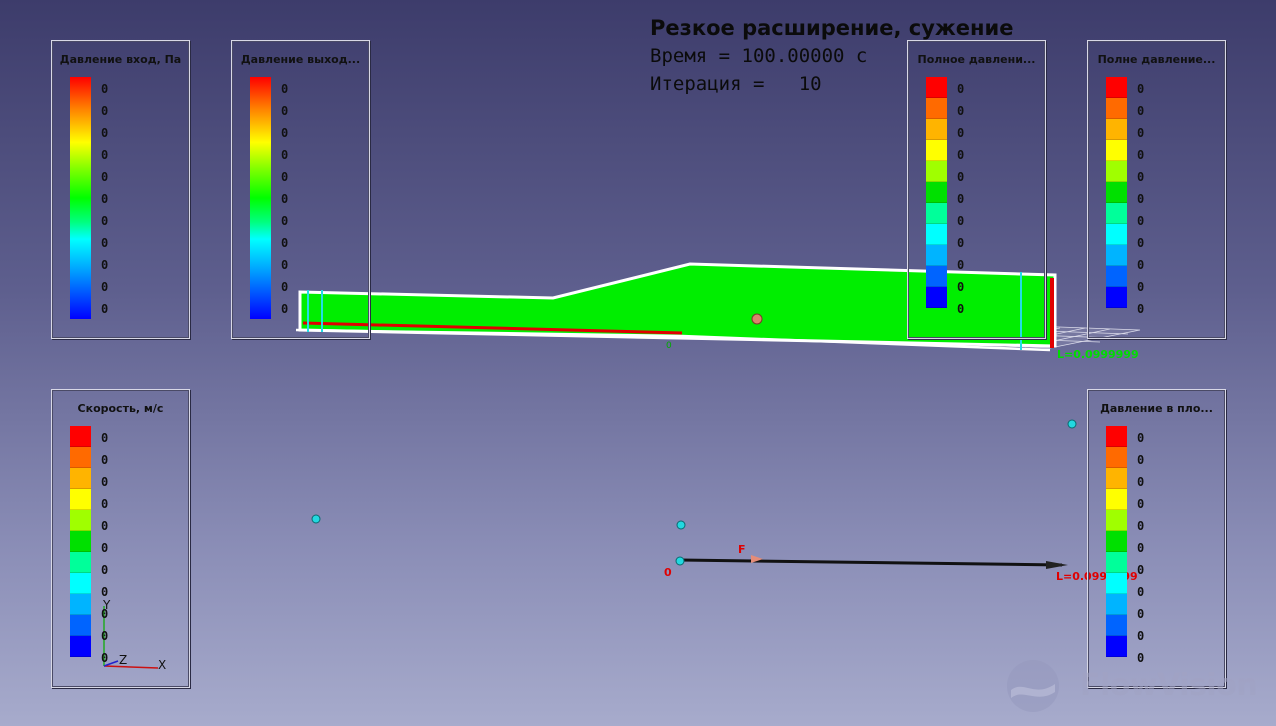 This screenshot has width=1276, height=726. I want to click on legend-total-pressure-2: Полне давление... 0 0 0 0 0 0 0 0 0 0 0, so click(1156, 189).